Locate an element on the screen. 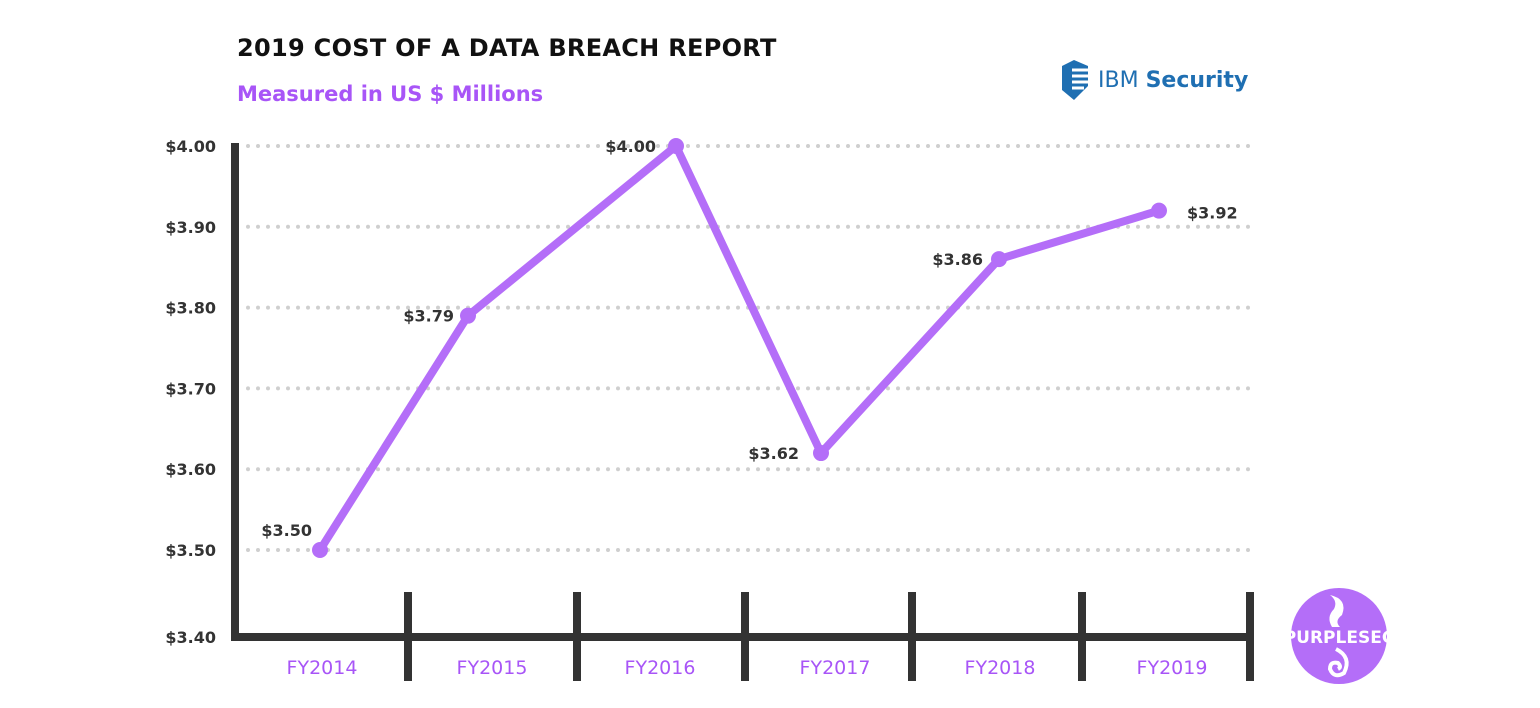 The width and height of the screenshot is (1540, 708). data-label: $4.00 is located at coordinates (630, 146).